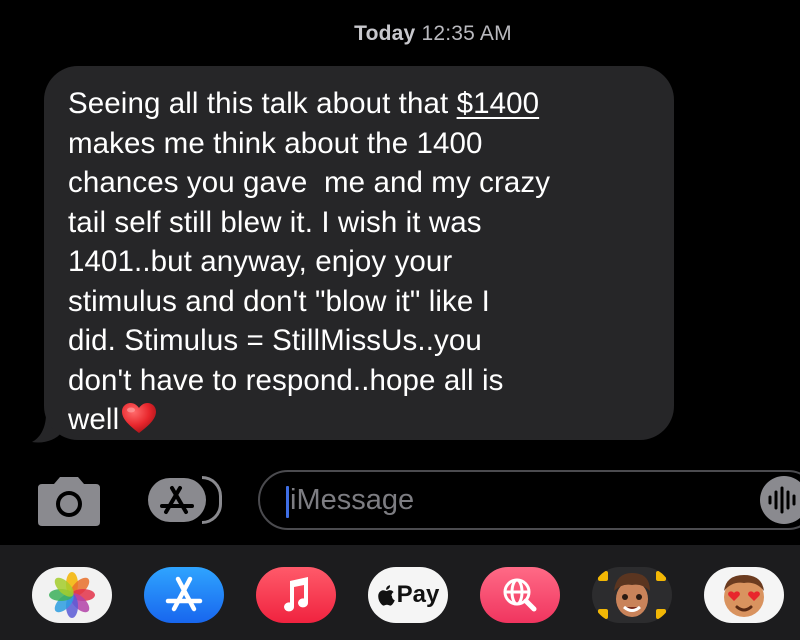 This screenshot has width=800, height=640. I want to click on photos-icon, so click(72, 595).